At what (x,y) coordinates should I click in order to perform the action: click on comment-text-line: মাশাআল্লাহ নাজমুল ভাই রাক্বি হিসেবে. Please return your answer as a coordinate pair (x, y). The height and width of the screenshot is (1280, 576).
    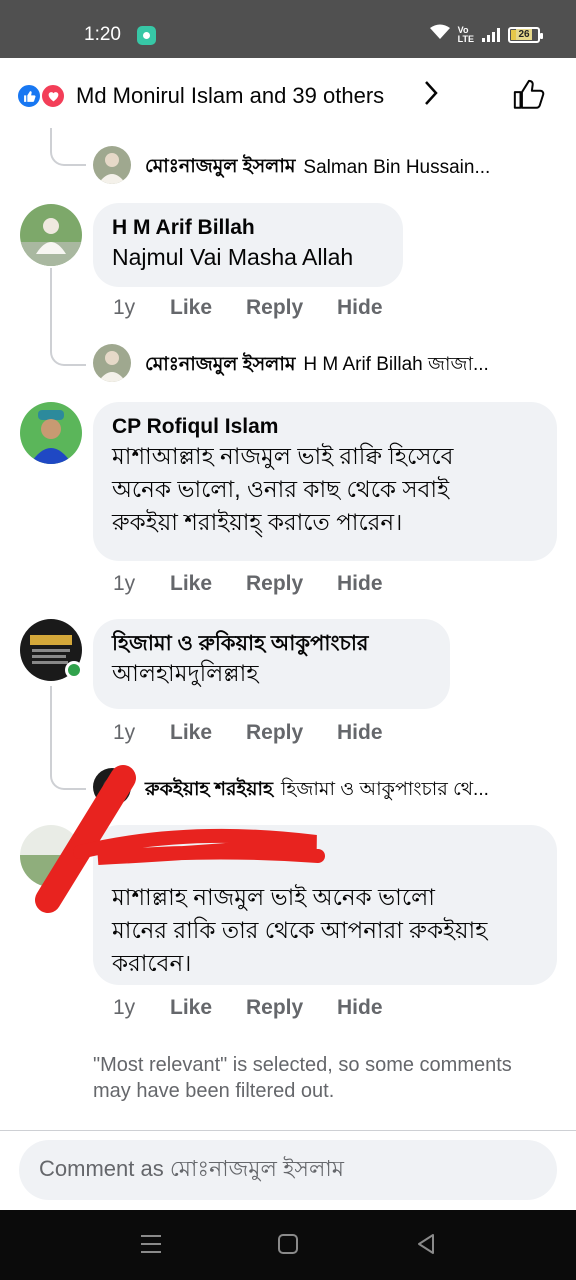
    Looking at the image, I should click on (283, 456).